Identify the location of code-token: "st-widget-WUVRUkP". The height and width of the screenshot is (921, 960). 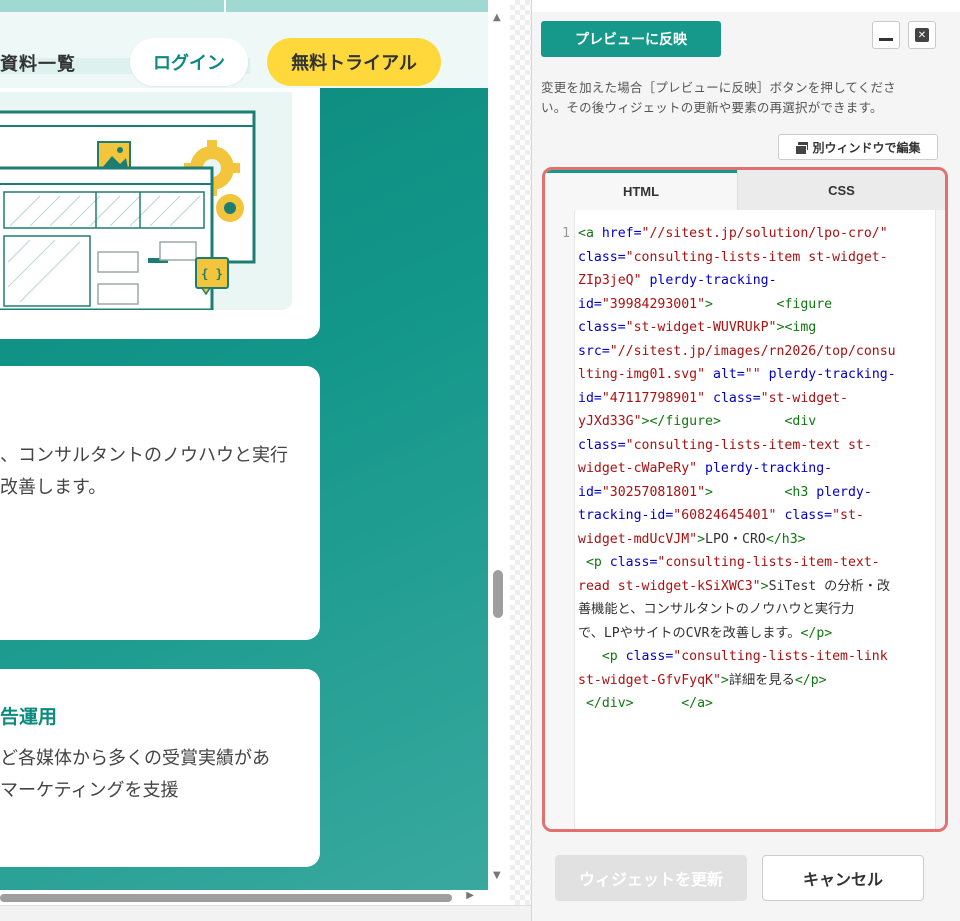
(701, 327).